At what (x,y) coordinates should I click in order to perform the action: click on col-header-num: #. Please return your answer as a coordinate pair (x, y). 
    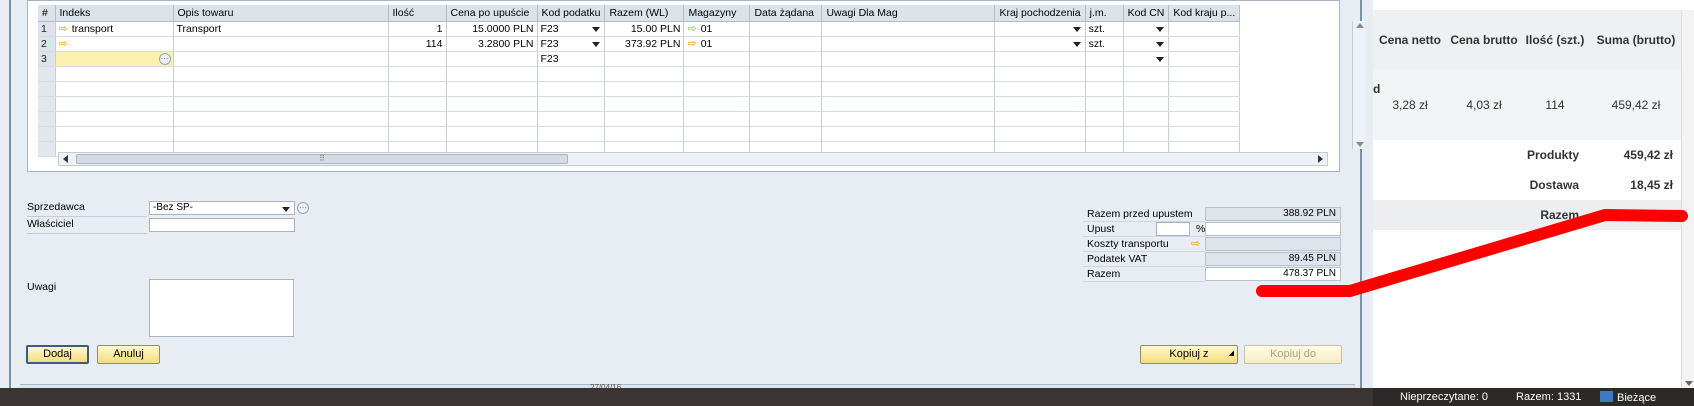
    Looking at the image, I should click on (47, 13).